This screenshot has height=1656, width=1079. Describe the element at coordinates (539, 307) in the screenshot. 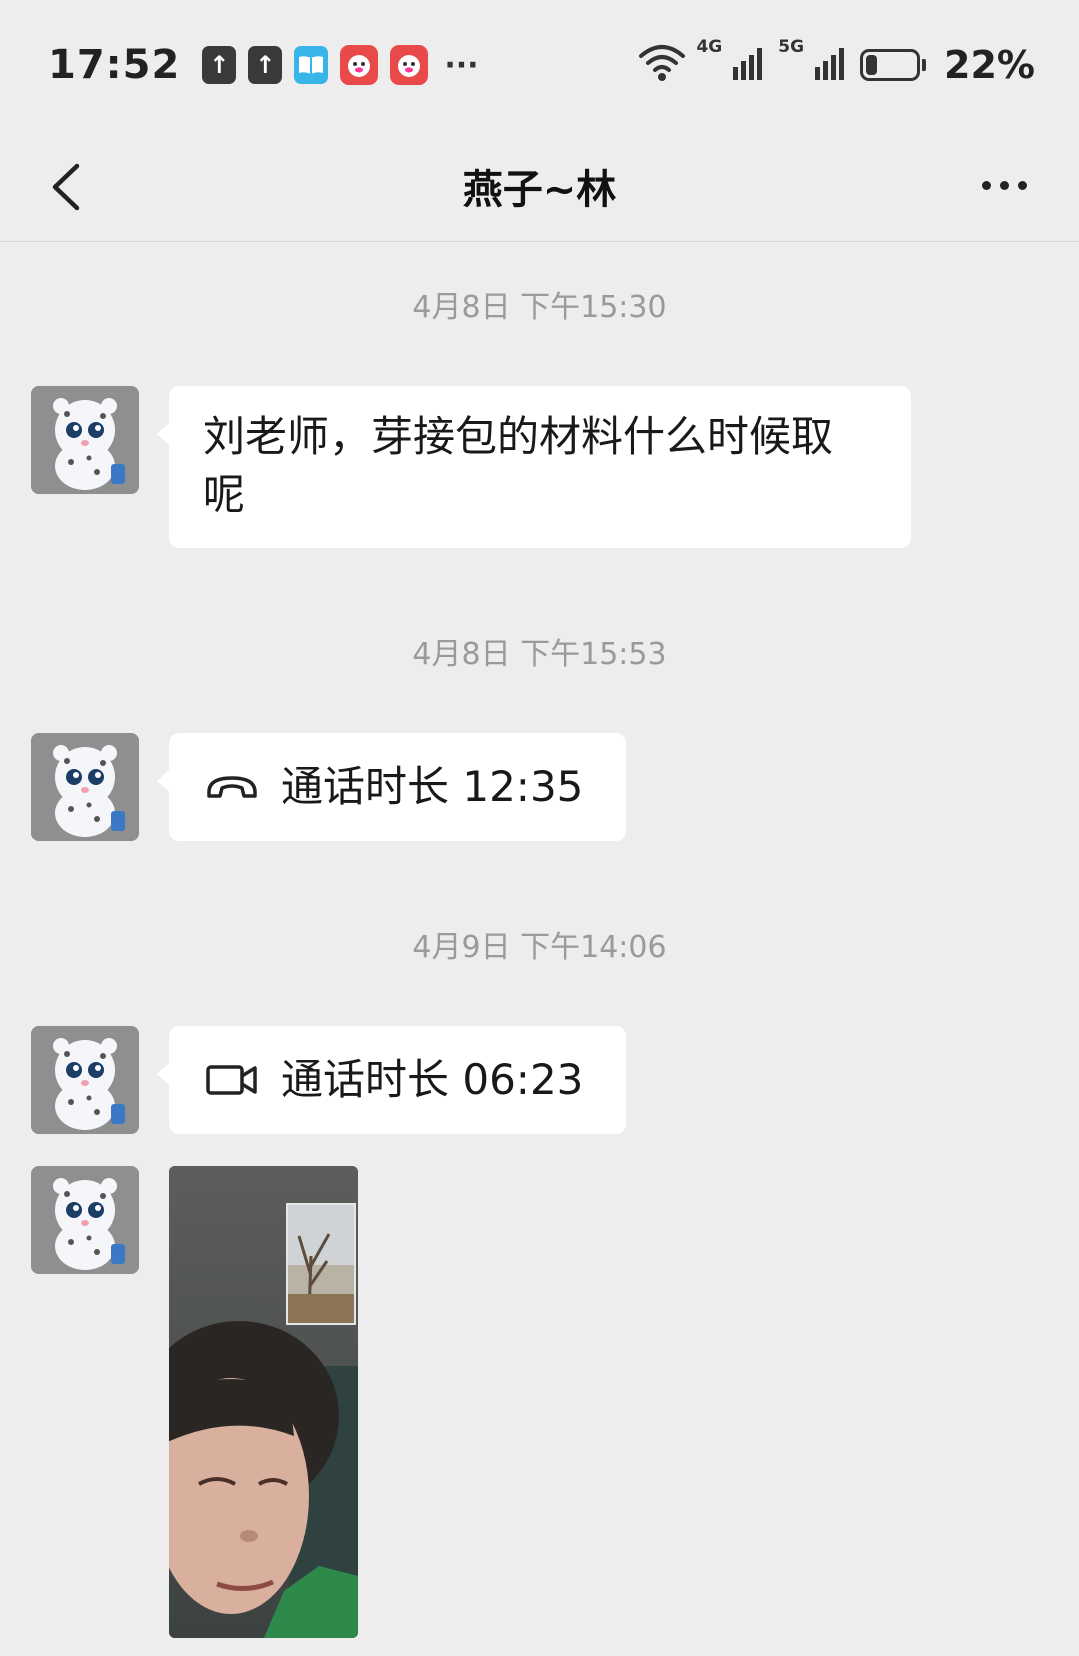

I see `message-timestamp: 4月8日 下午15:30` at that location.